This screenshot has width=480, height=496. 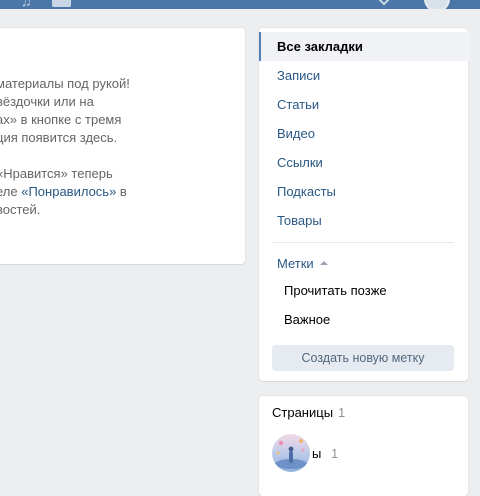 What do you see at coordinates (61, 119) in the screenshot?
I see `info-line: ах» в кнопке с тремя` at bounding box center [61, 119].